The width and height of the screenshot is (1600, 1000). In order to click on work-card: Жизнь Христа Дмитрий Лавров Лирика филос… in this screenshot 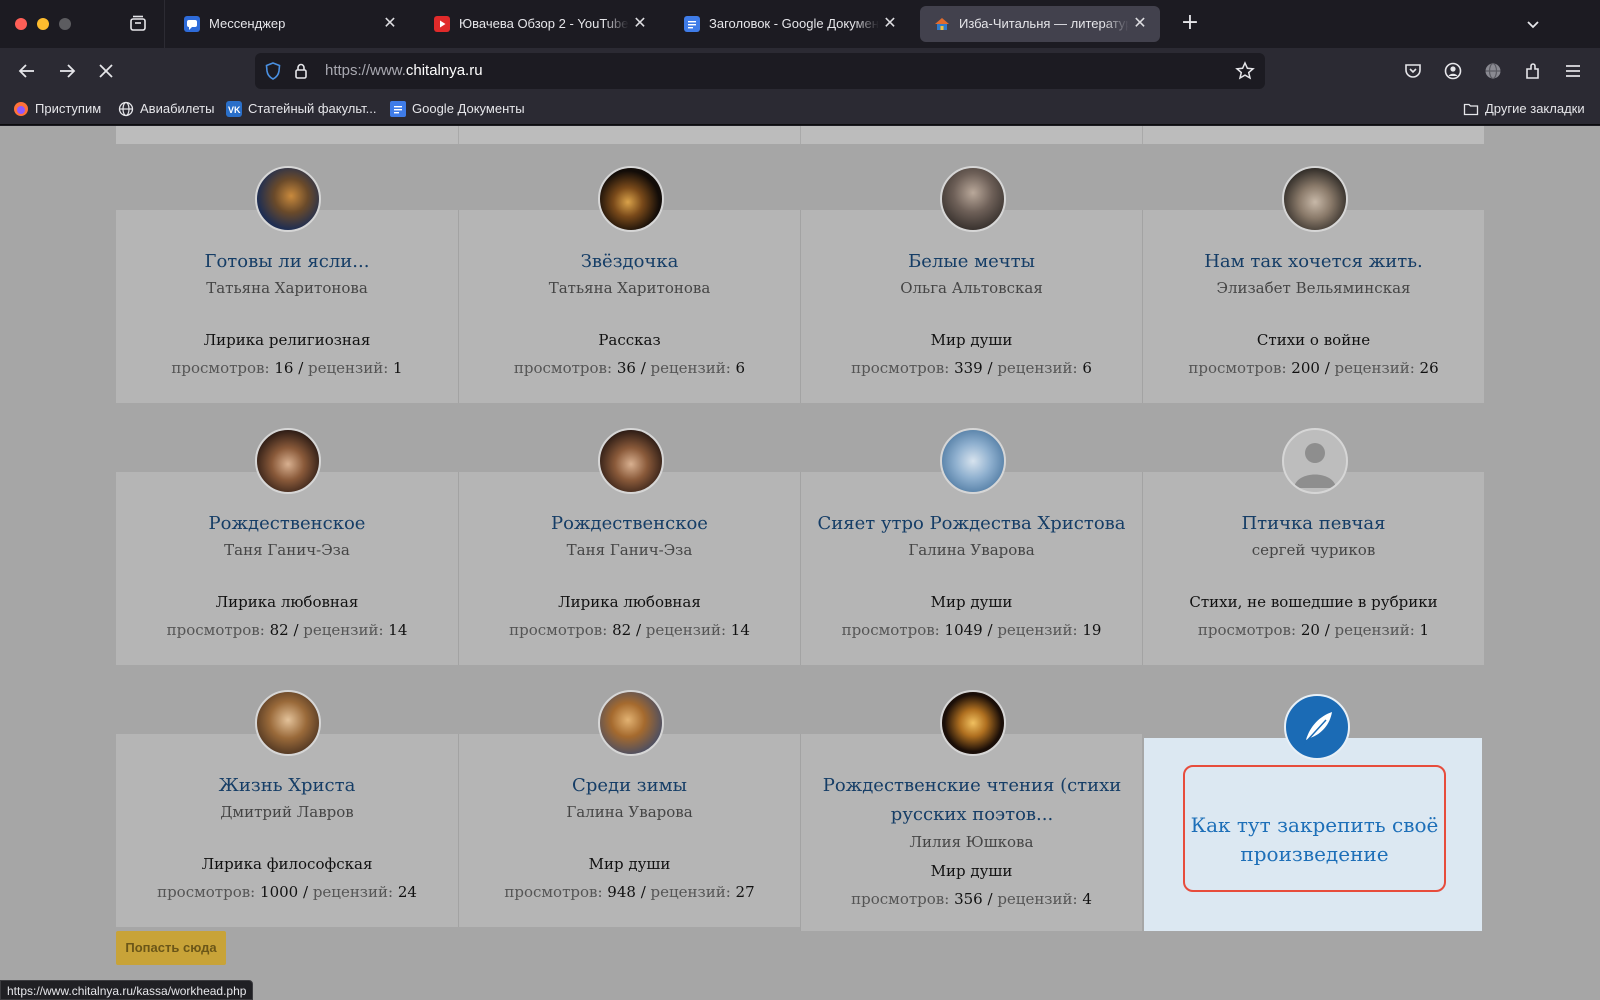, I will do `click(287, 808)`.